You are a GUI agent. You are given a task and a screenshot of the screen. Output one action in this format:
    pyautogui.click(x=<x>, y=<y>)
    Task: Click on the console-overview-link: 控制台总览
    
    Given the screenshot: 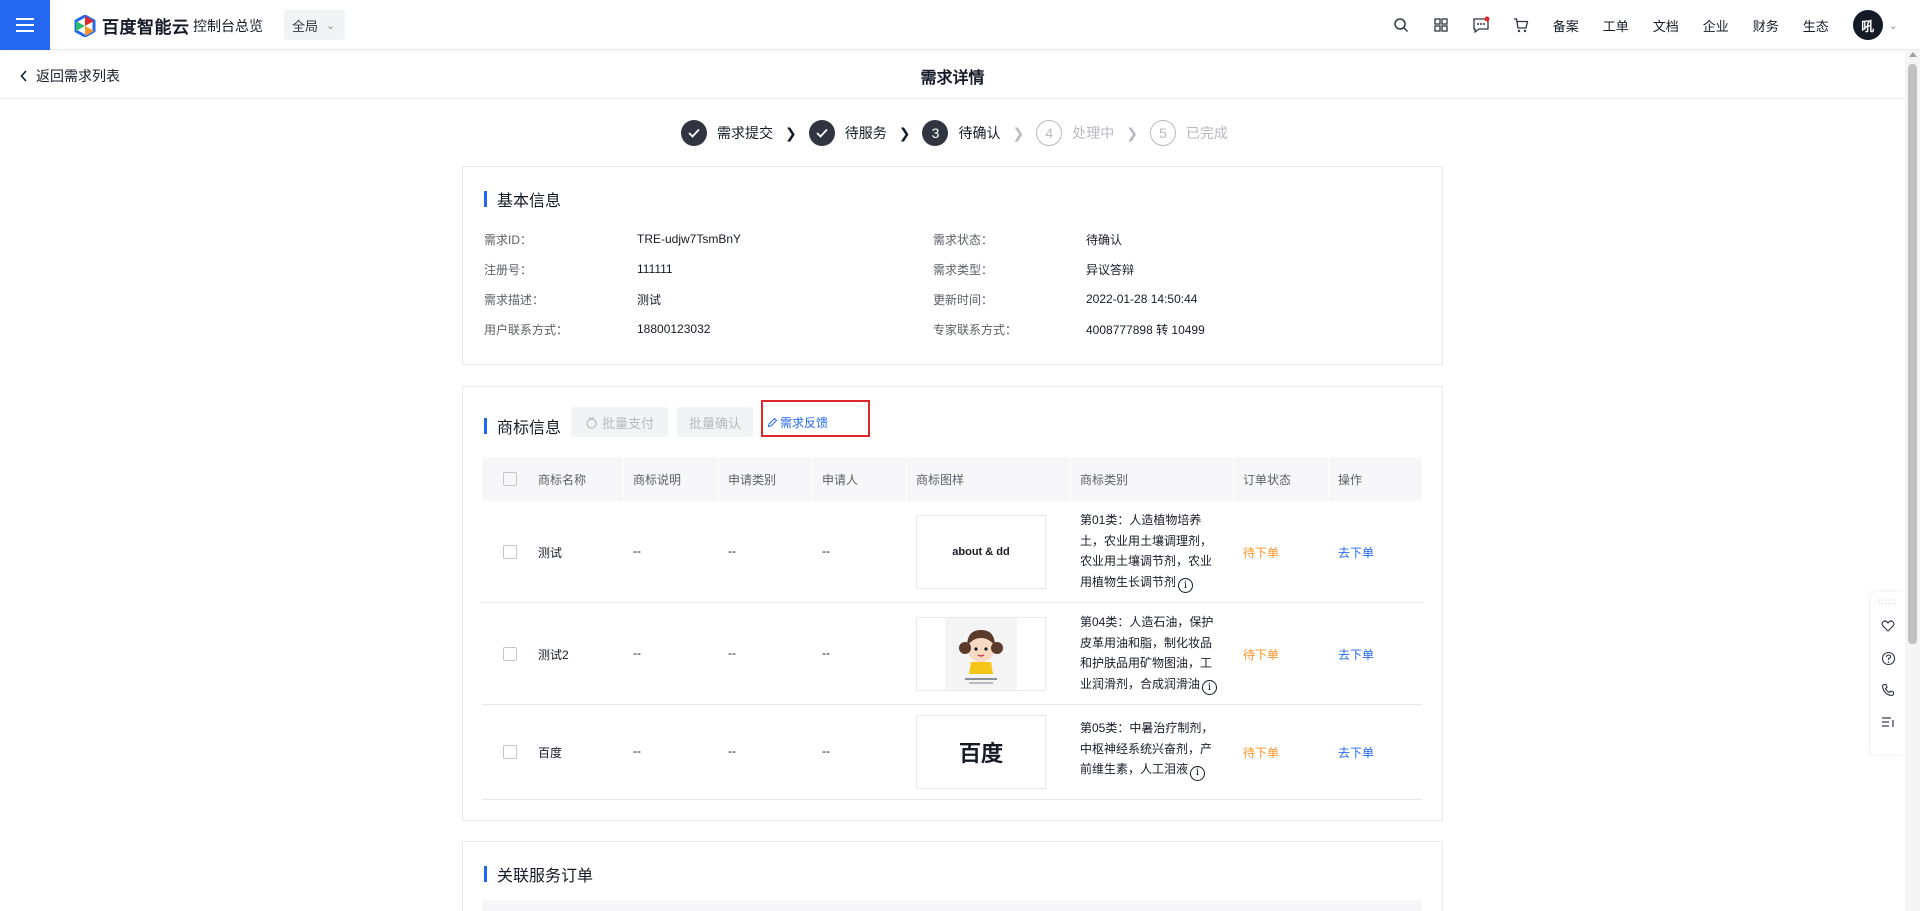 What is the action you would take?
    pyautogui.click(x=228, y=26)
    